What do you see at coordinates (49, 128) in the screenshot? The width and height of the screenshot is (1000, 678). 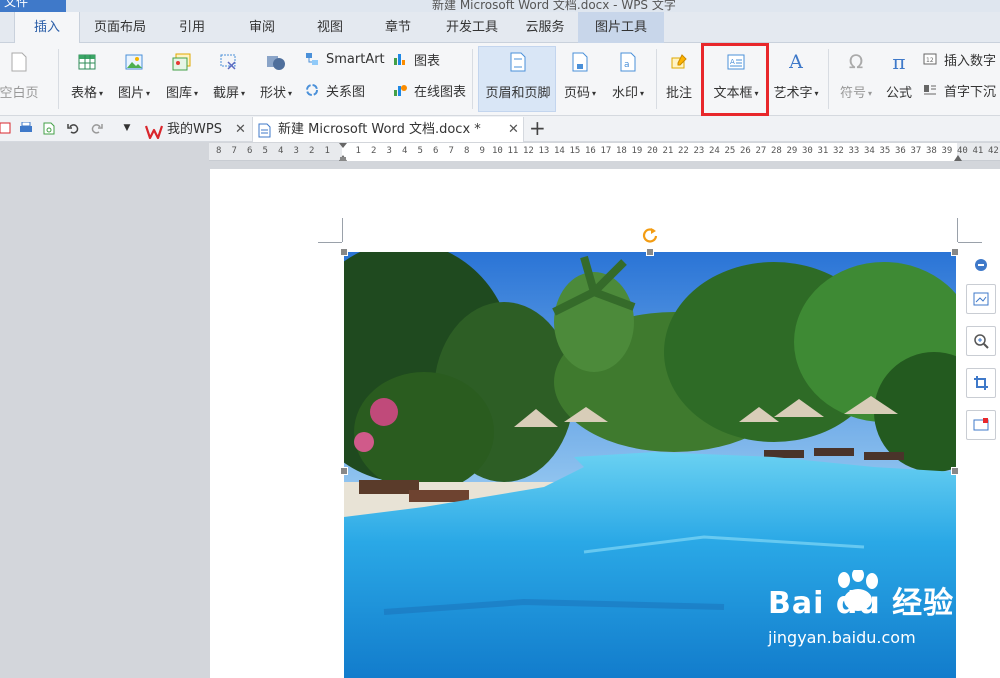 I see `print-preview-icon` at bounding box center [49, 128].